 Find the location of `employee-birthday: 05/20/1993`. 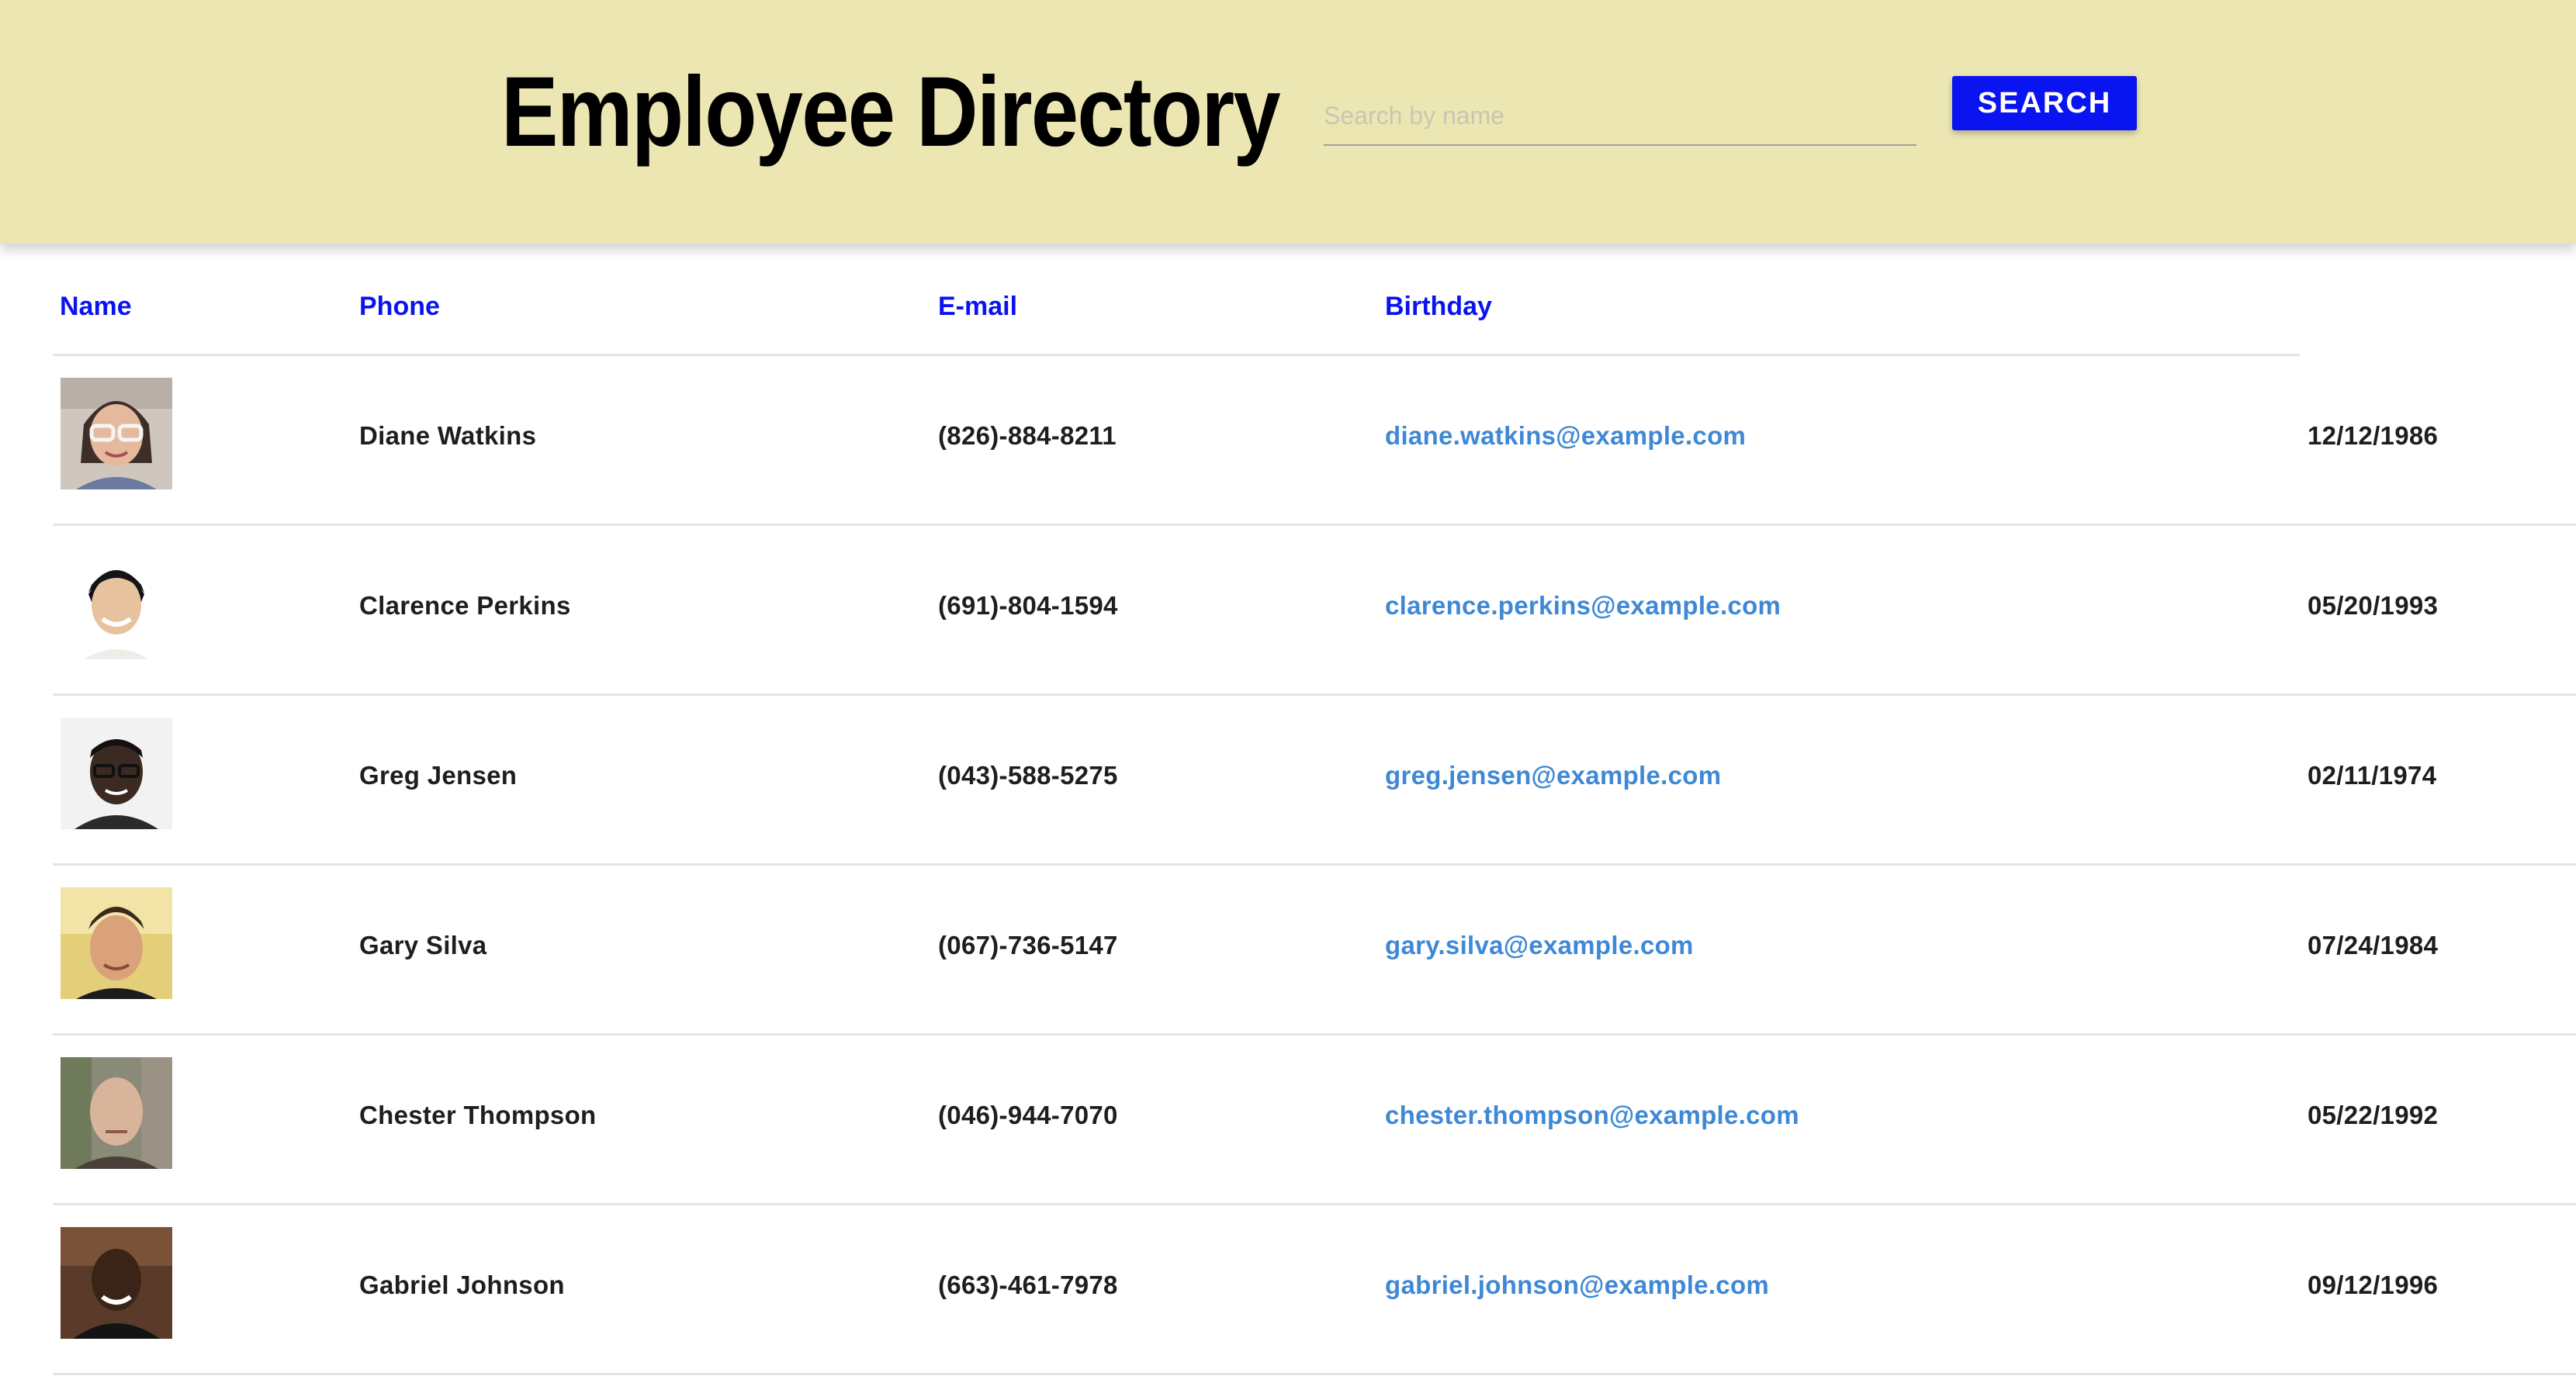

employee-birthday: 05/20/1993 is located at coordinates (2373, 605).